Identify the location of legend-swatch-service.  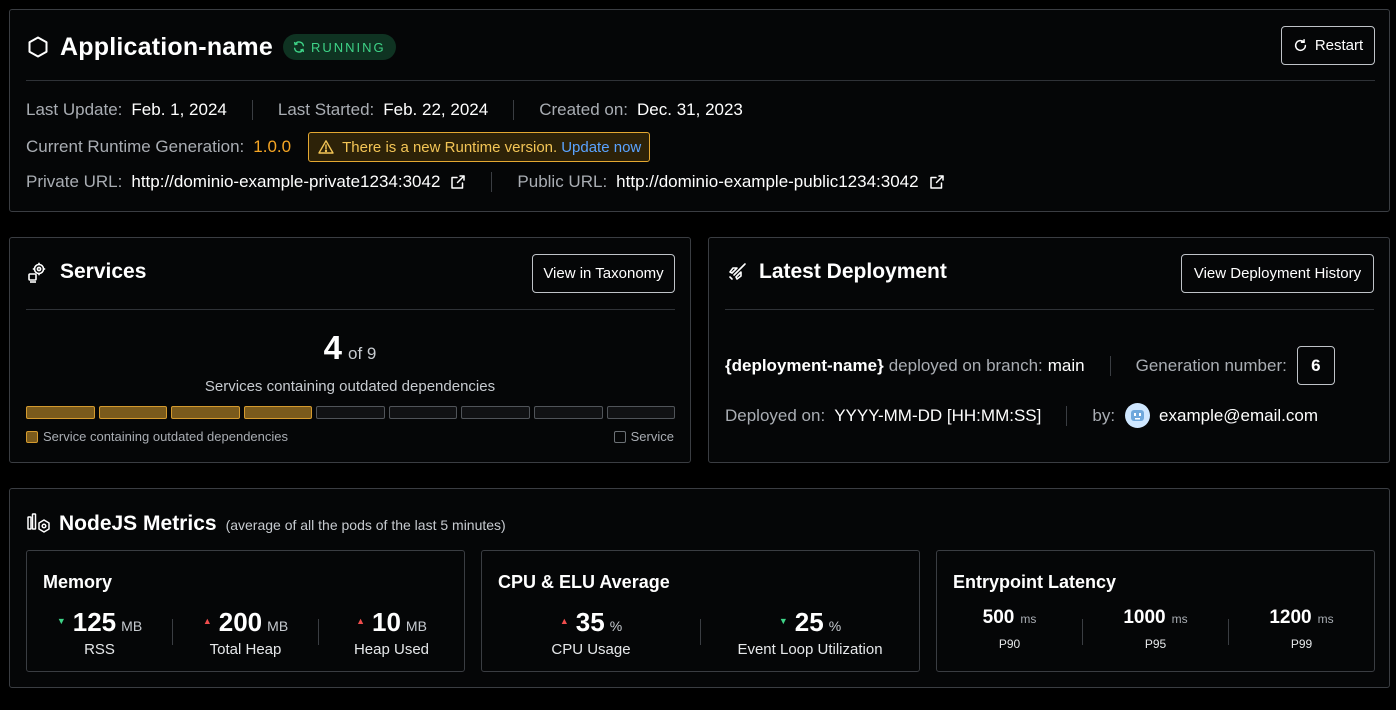
(619, 436).